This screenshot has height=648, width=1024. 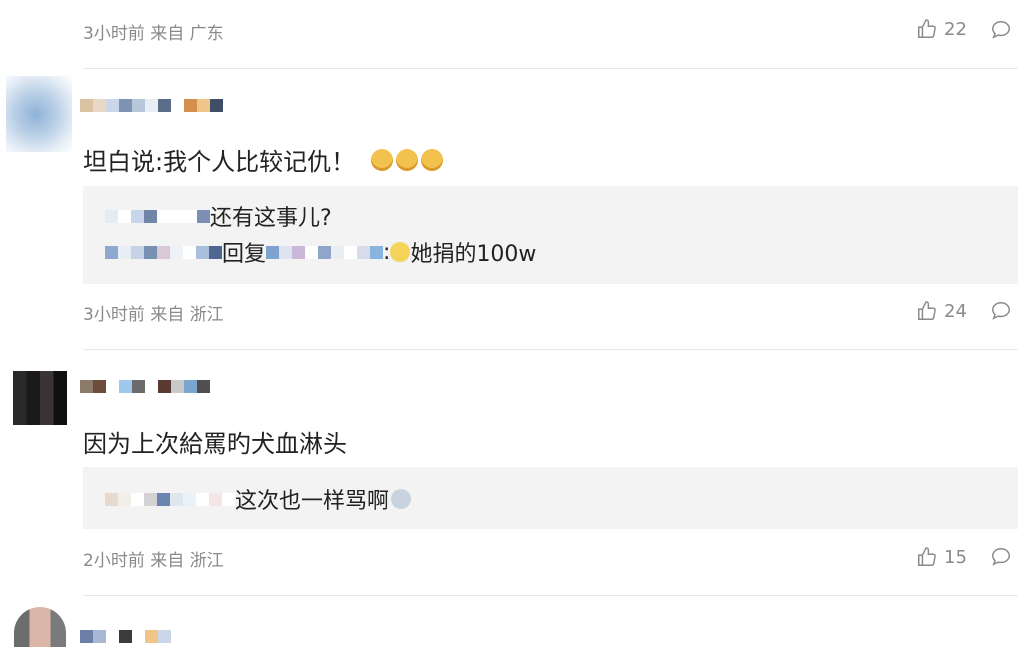 I want to click on like-button: 22, so click(x=941, y=29).